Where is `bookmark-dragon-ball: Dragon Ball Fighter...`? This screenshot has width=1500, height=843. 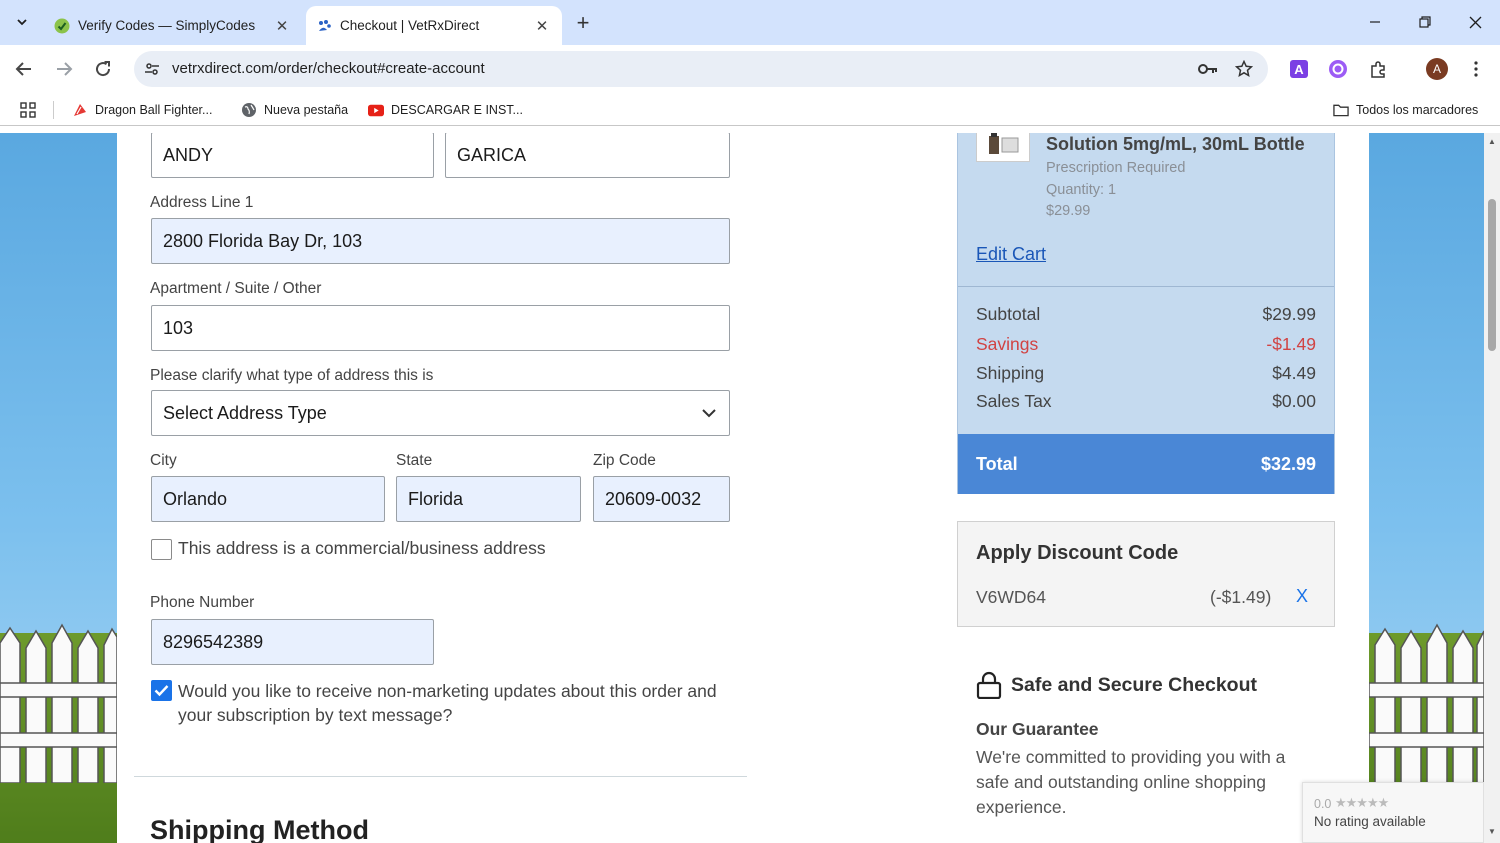 bookmark-dragon-ball: Dragon Ball Fighter... is located at coordinates (142, 110).